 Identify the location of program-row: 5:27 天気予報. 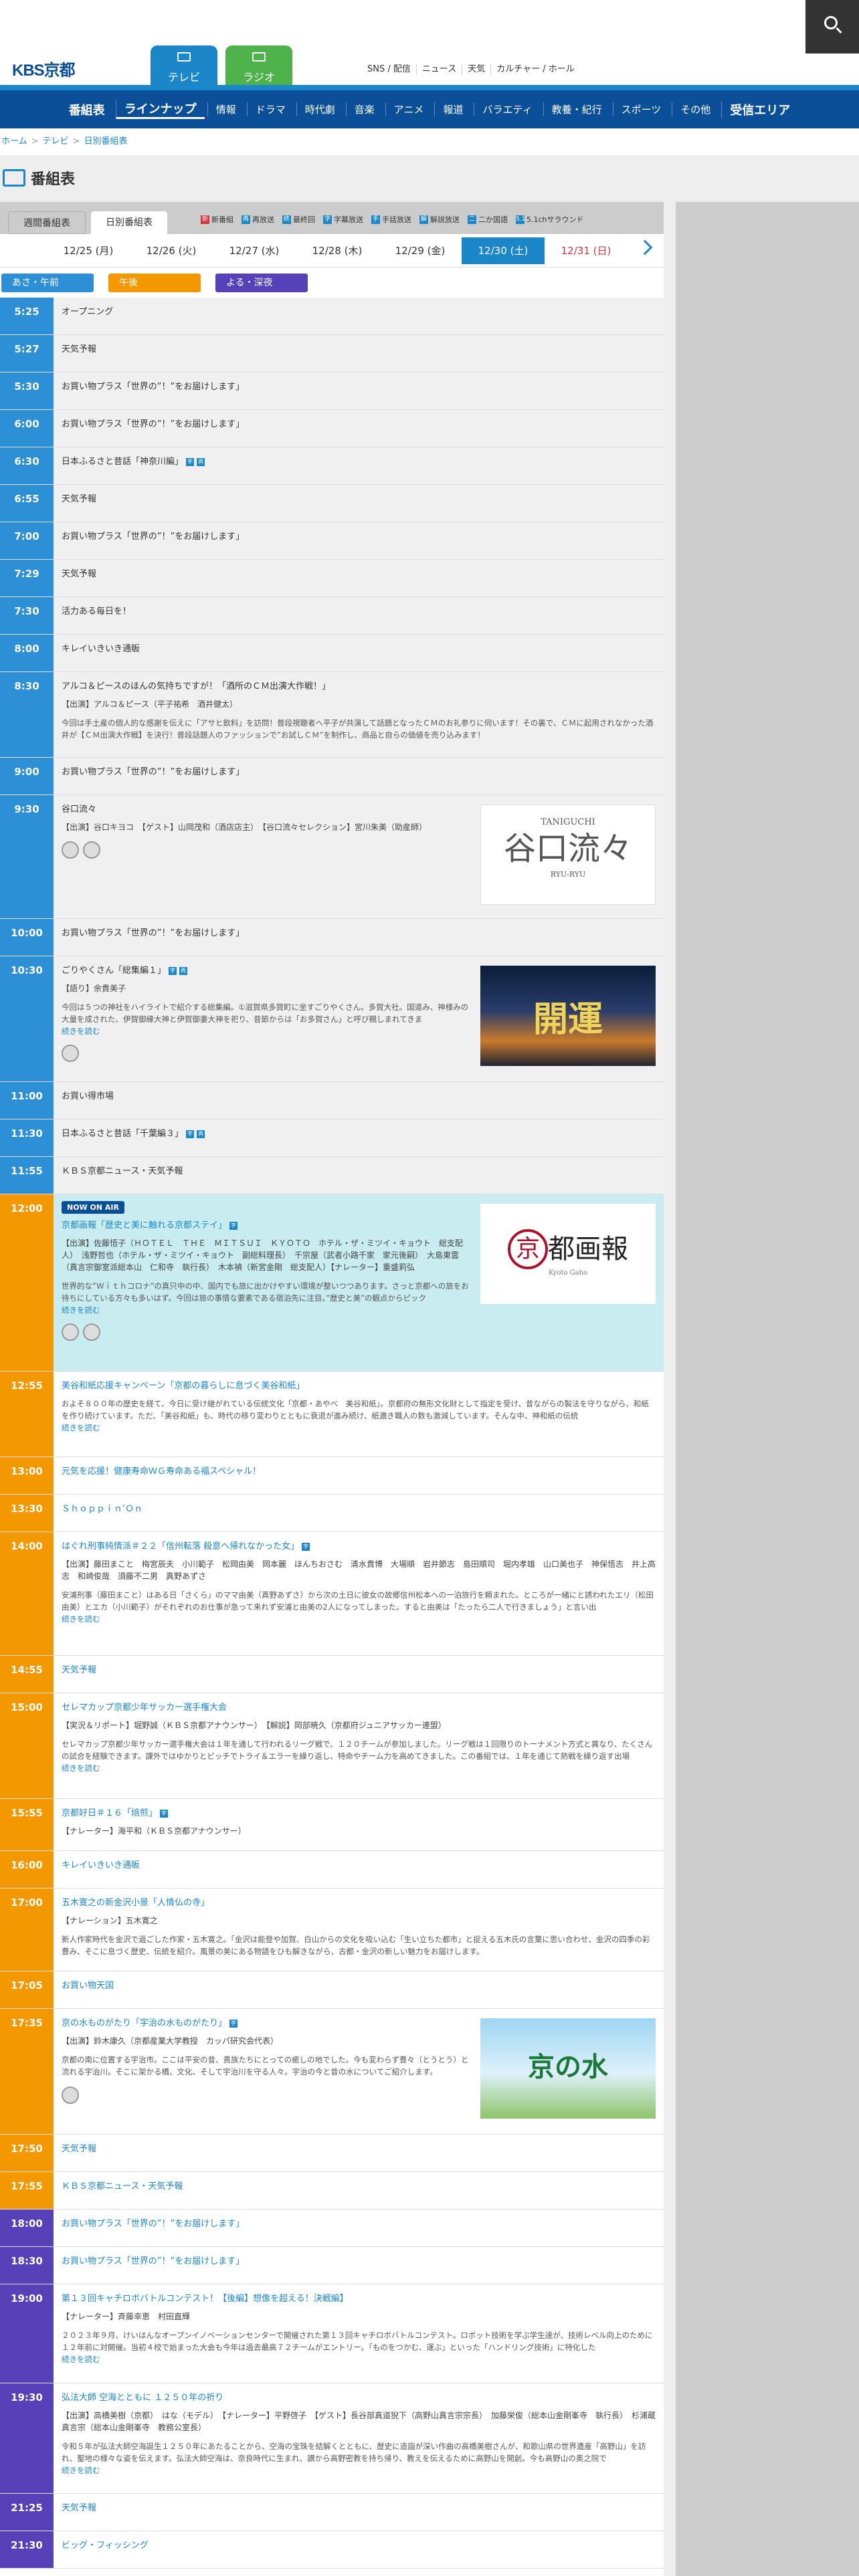
(332, 353).